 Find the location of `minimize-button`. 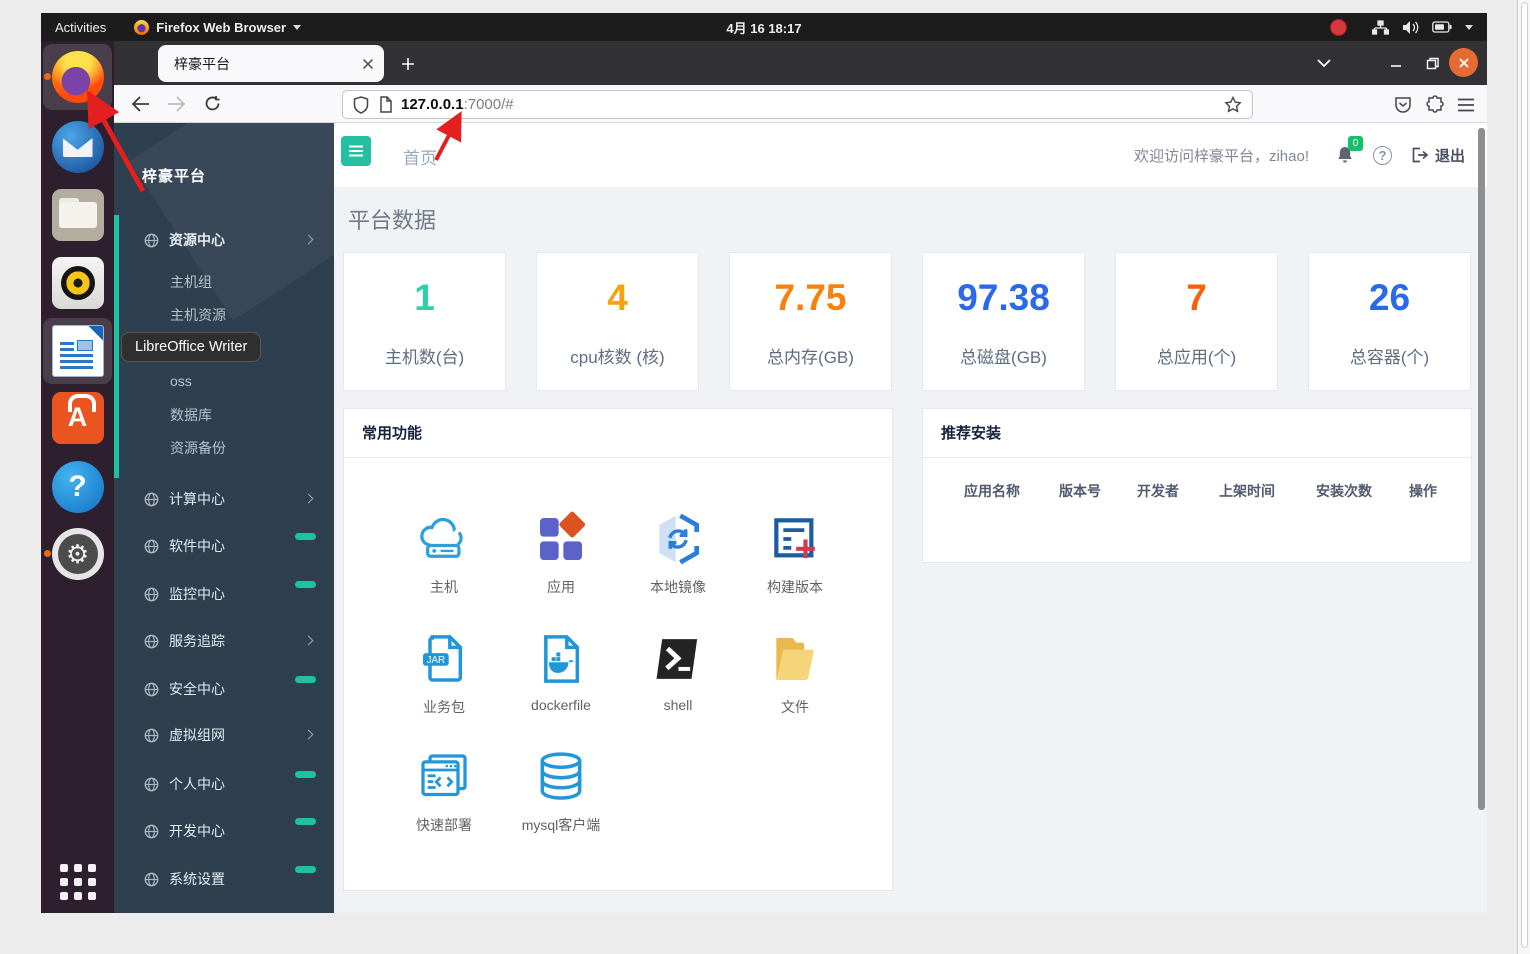

minimize-button is located at coordinates (1396, 63).